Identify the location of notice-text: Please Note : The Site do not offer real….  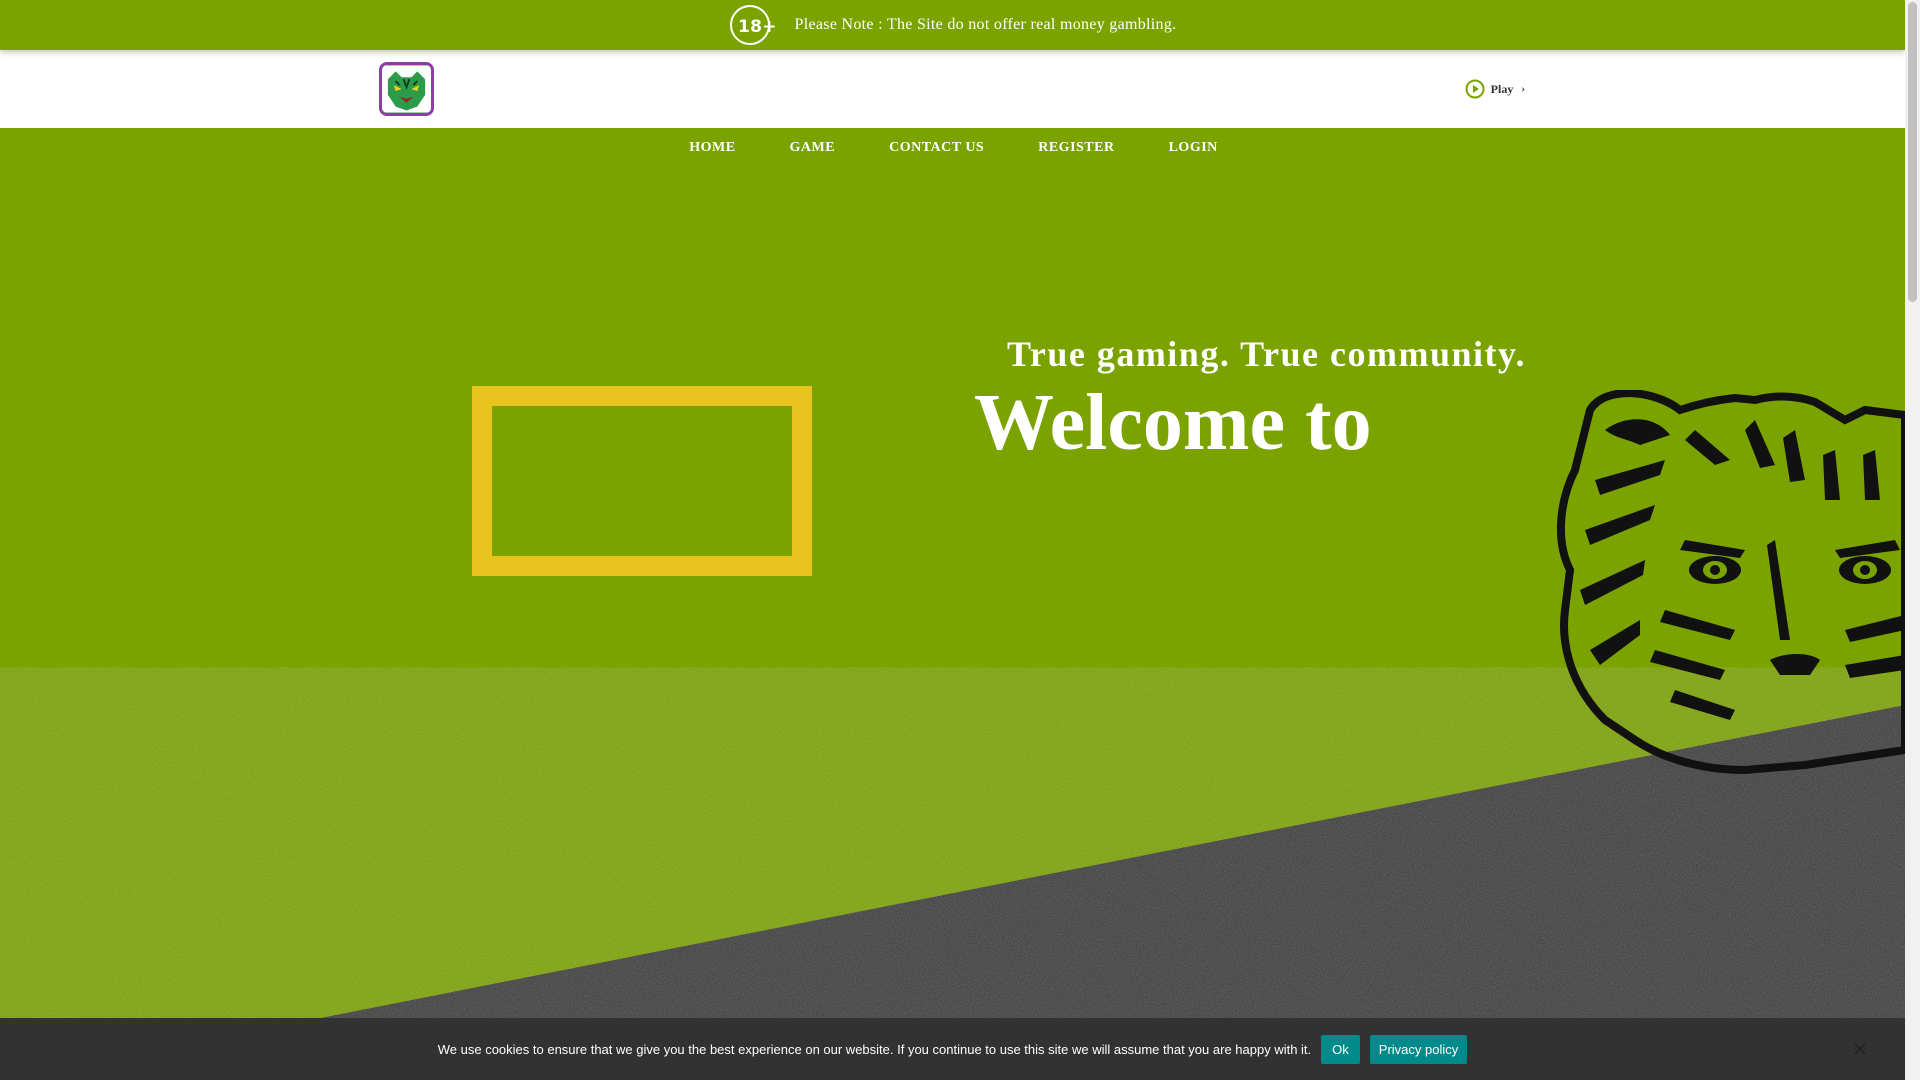
(985, 24).